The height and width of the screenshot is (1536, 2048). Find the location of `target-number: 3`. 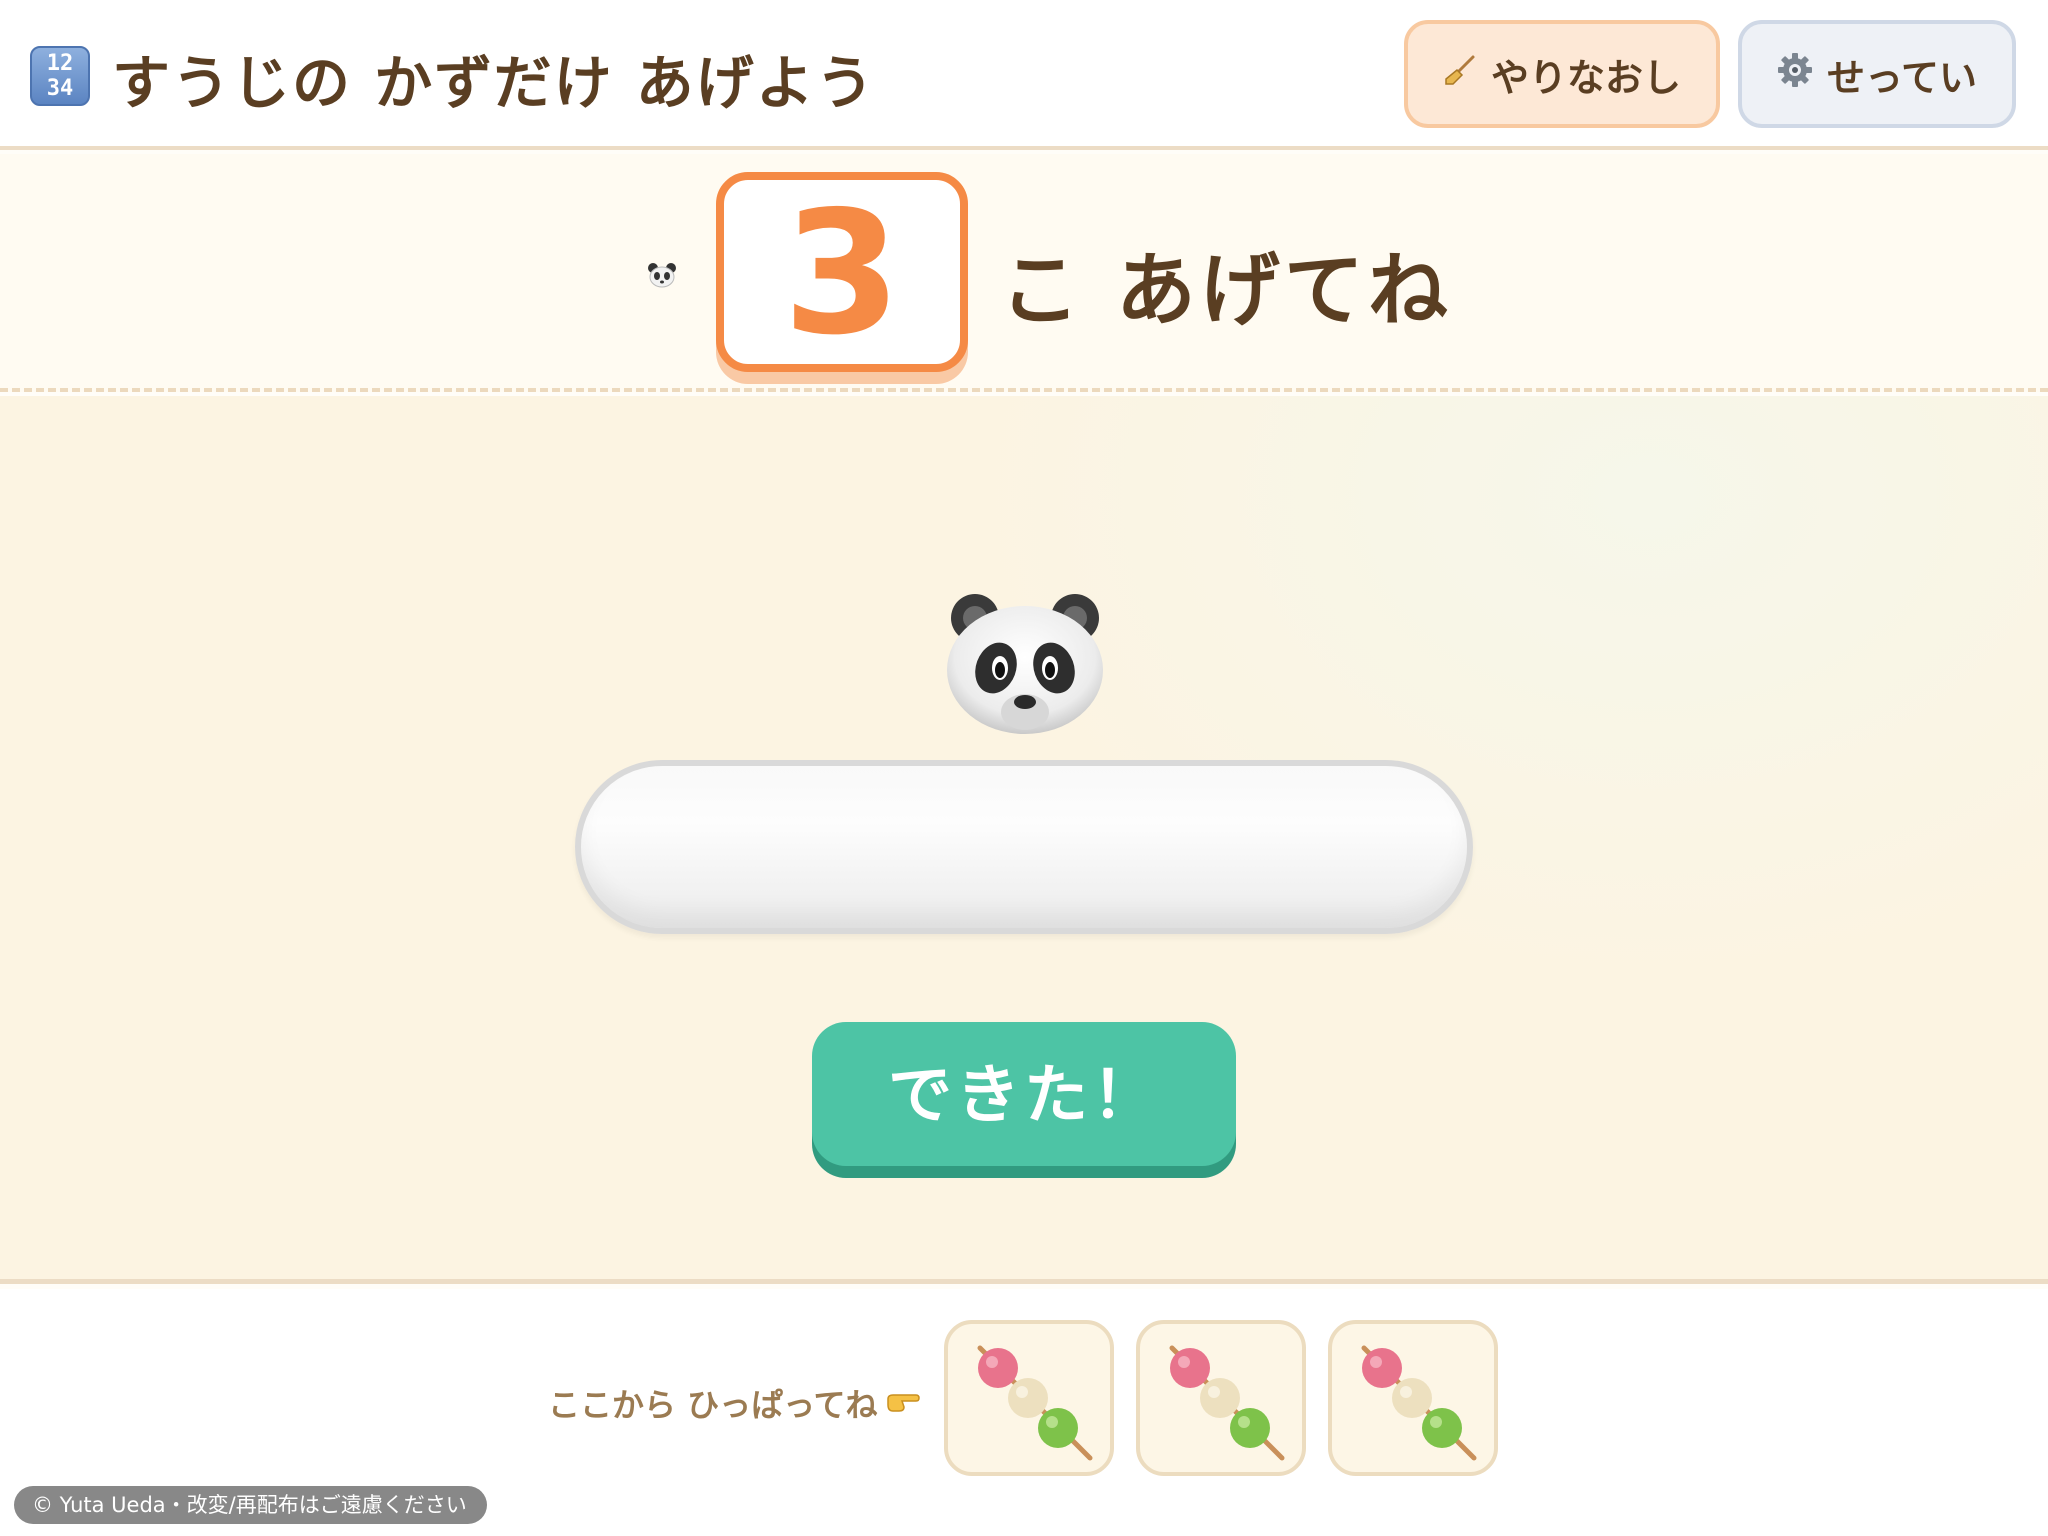

target-number: 3 is located at coordinates (842, 274).